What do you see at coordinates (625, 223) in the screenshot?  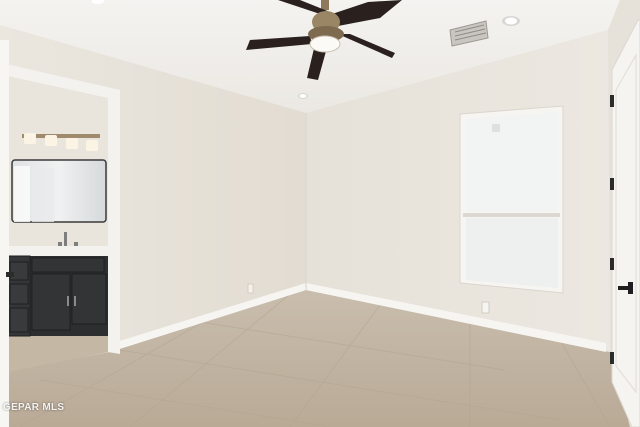 I see `closet-door` at bounding box center [625, 223].